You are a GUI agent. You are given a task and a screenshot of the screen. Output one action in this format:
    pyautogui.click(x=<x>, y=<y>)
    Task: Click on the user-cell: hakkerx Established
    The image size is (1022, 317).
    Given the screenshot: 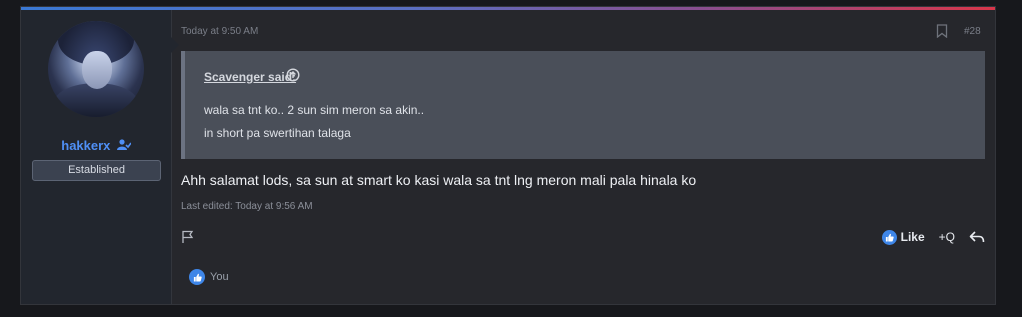 What is the action you would take?
    pyautogui.click(x=100, y=157)
    